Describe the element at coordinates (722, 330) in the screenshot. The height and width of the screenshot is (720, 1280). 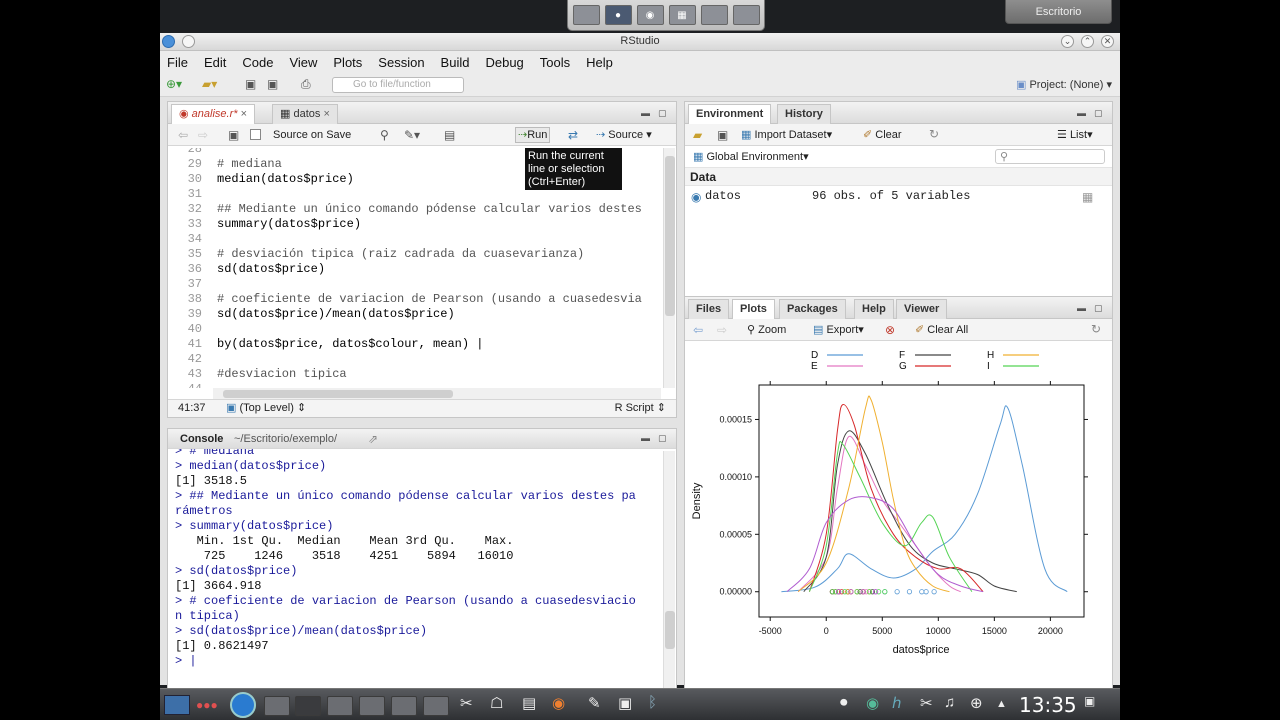
I see `next-plot-icon: ⇨` at that location.